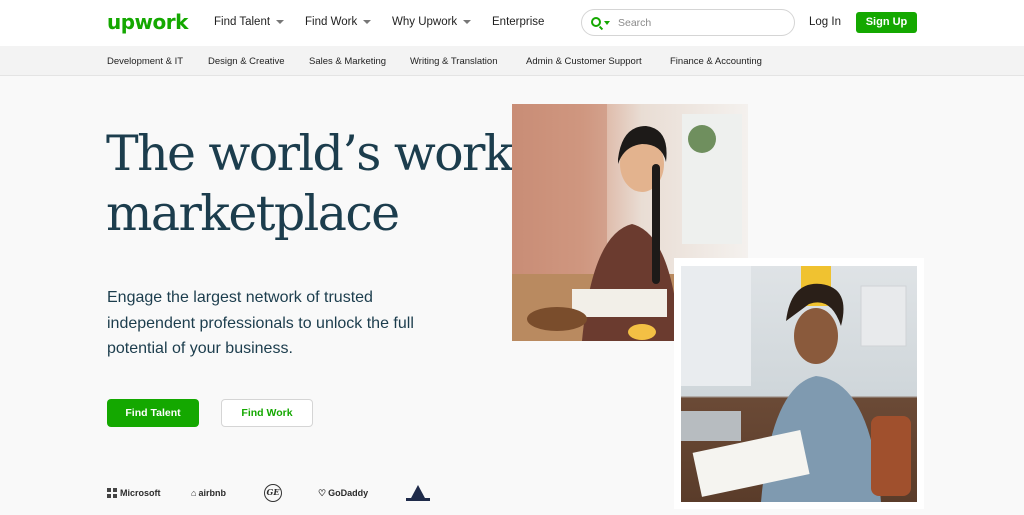 This screenshot has height=515, width=1024. Describe the element at coordinates (425, 22) in the screenshot. I see `nav-why-upwork-label: Why Upwork` at that location.